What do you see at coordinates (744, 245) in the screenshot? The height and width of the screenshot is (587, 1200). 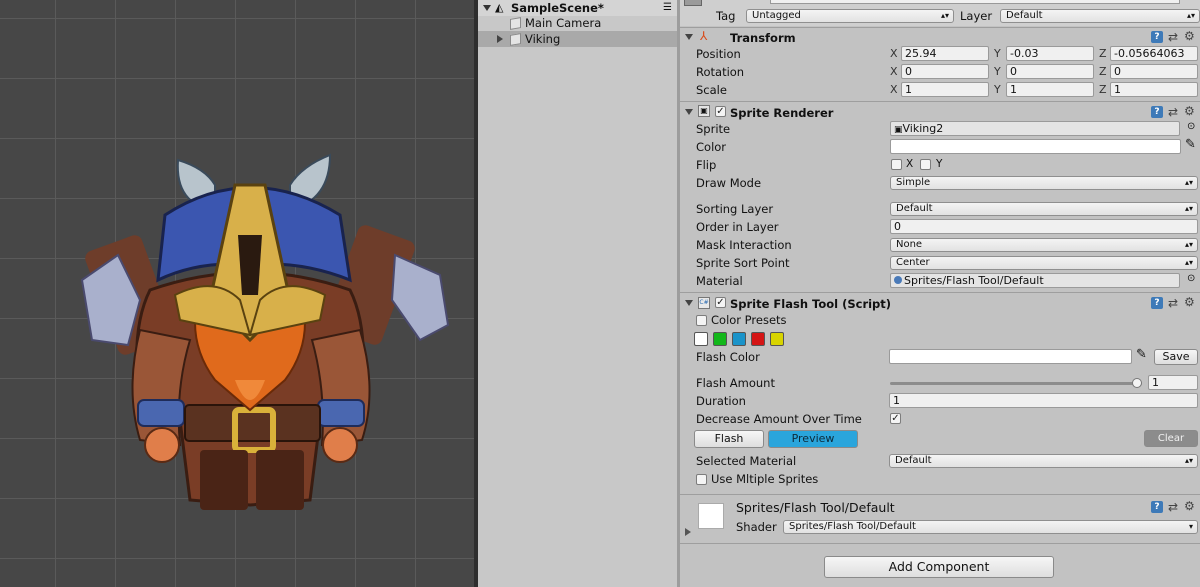 I see `mask-interaction-label: Mask Interaction` at bounding box center [744, 245].